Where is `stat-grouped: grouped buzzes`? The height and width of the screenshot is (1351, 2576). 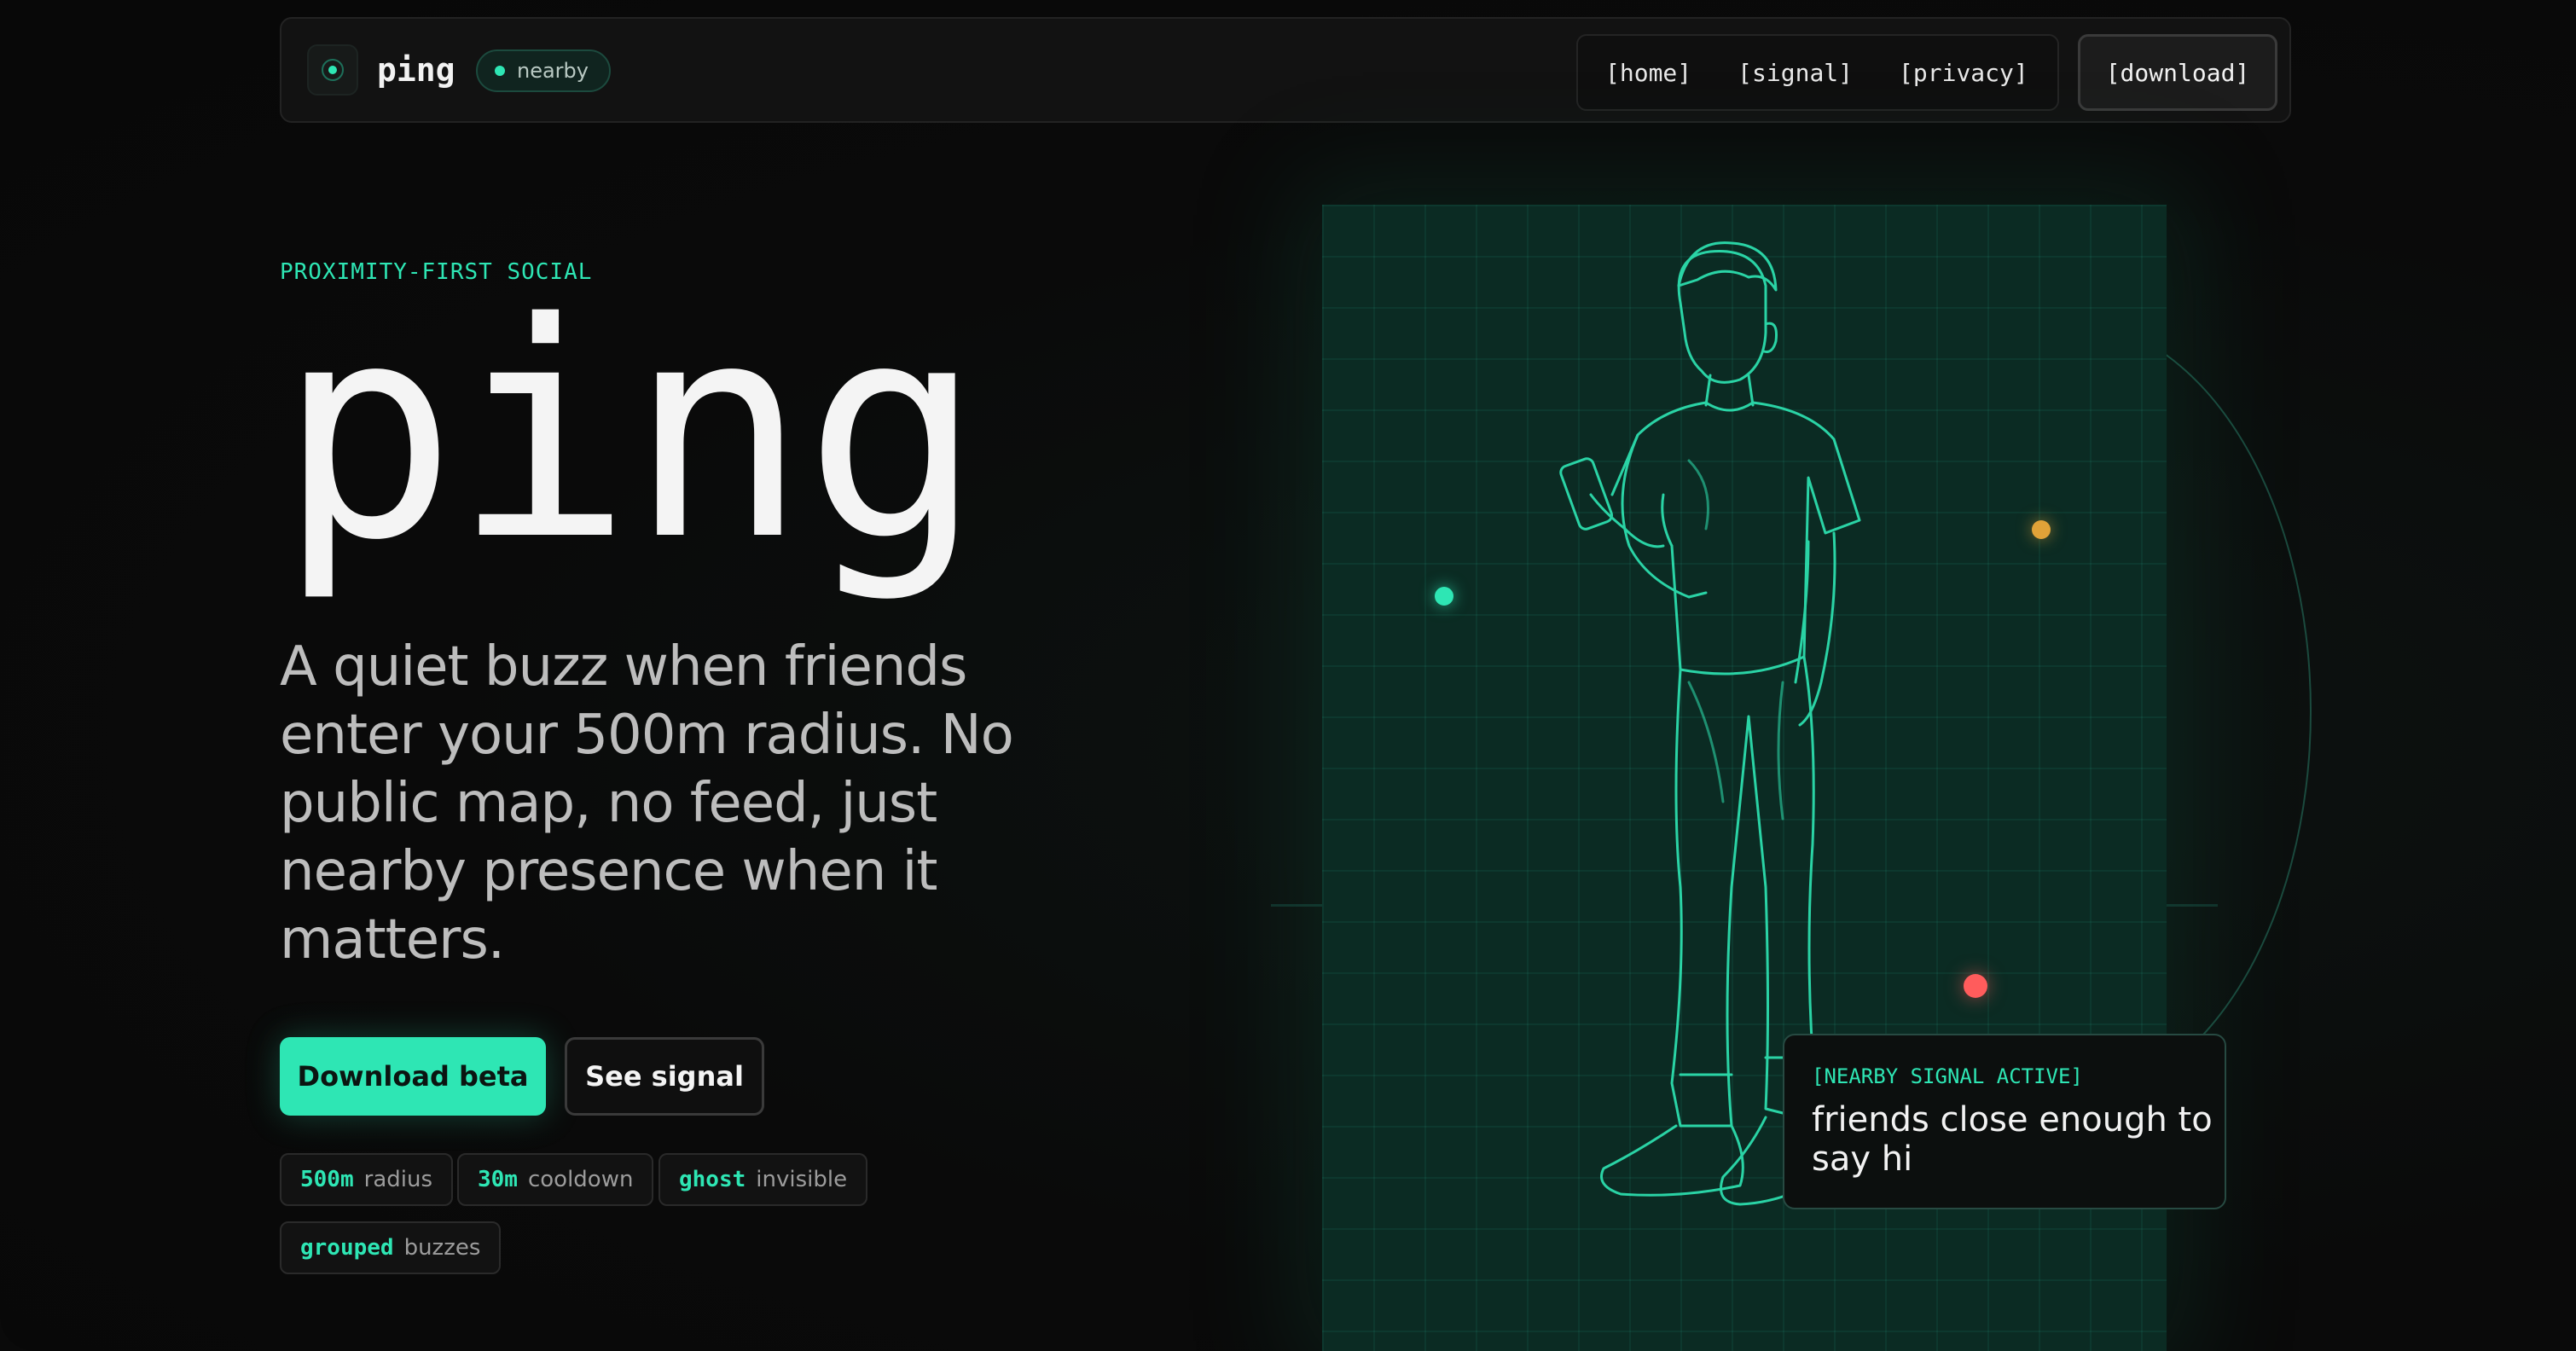
stat-grouped: grouped buzzes is located at coordinates (391, 1248).